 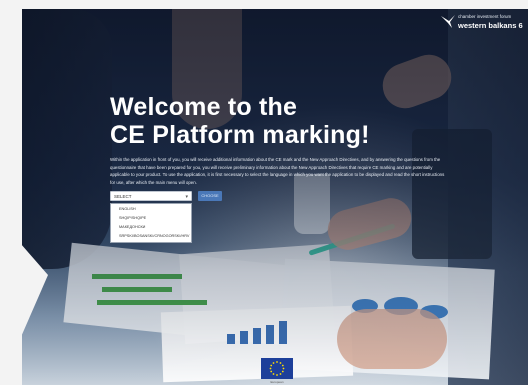 What do you see at coordinates (132, 218) in the screenshot?
I see `language-option: SHQIP/SHQIPE` at bounding box center [132, 218].